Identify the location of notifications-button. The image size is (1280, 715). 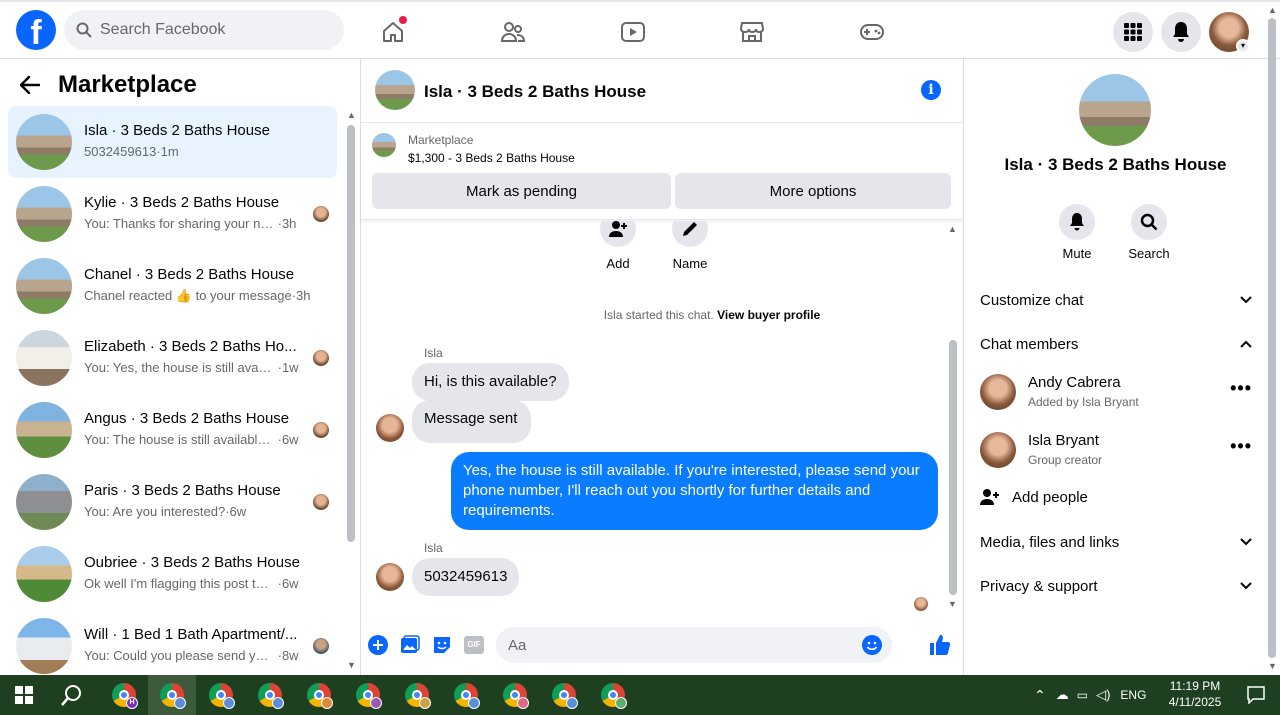
(1181, 32).